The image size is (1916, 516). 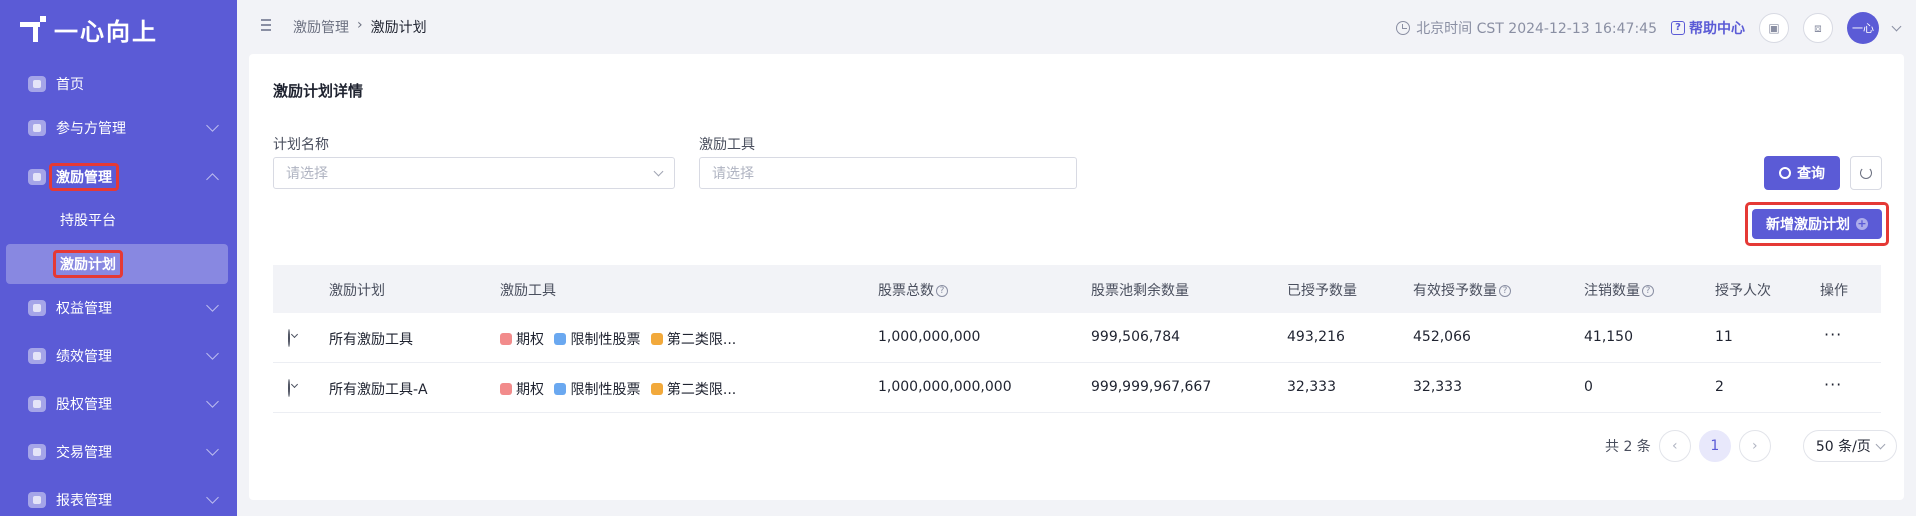 I want to click on column-header: 激励工具, so click(x=528, y=291).